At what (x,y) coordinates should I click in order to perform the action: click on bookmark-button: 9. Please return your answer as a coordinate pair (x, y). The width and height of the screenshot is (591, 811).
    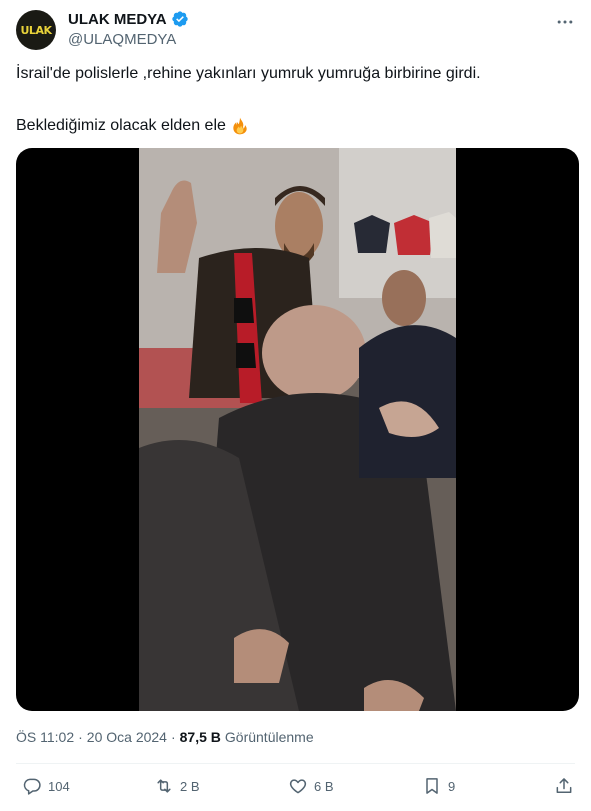
    Looking at the image, I should click on (438, 786).